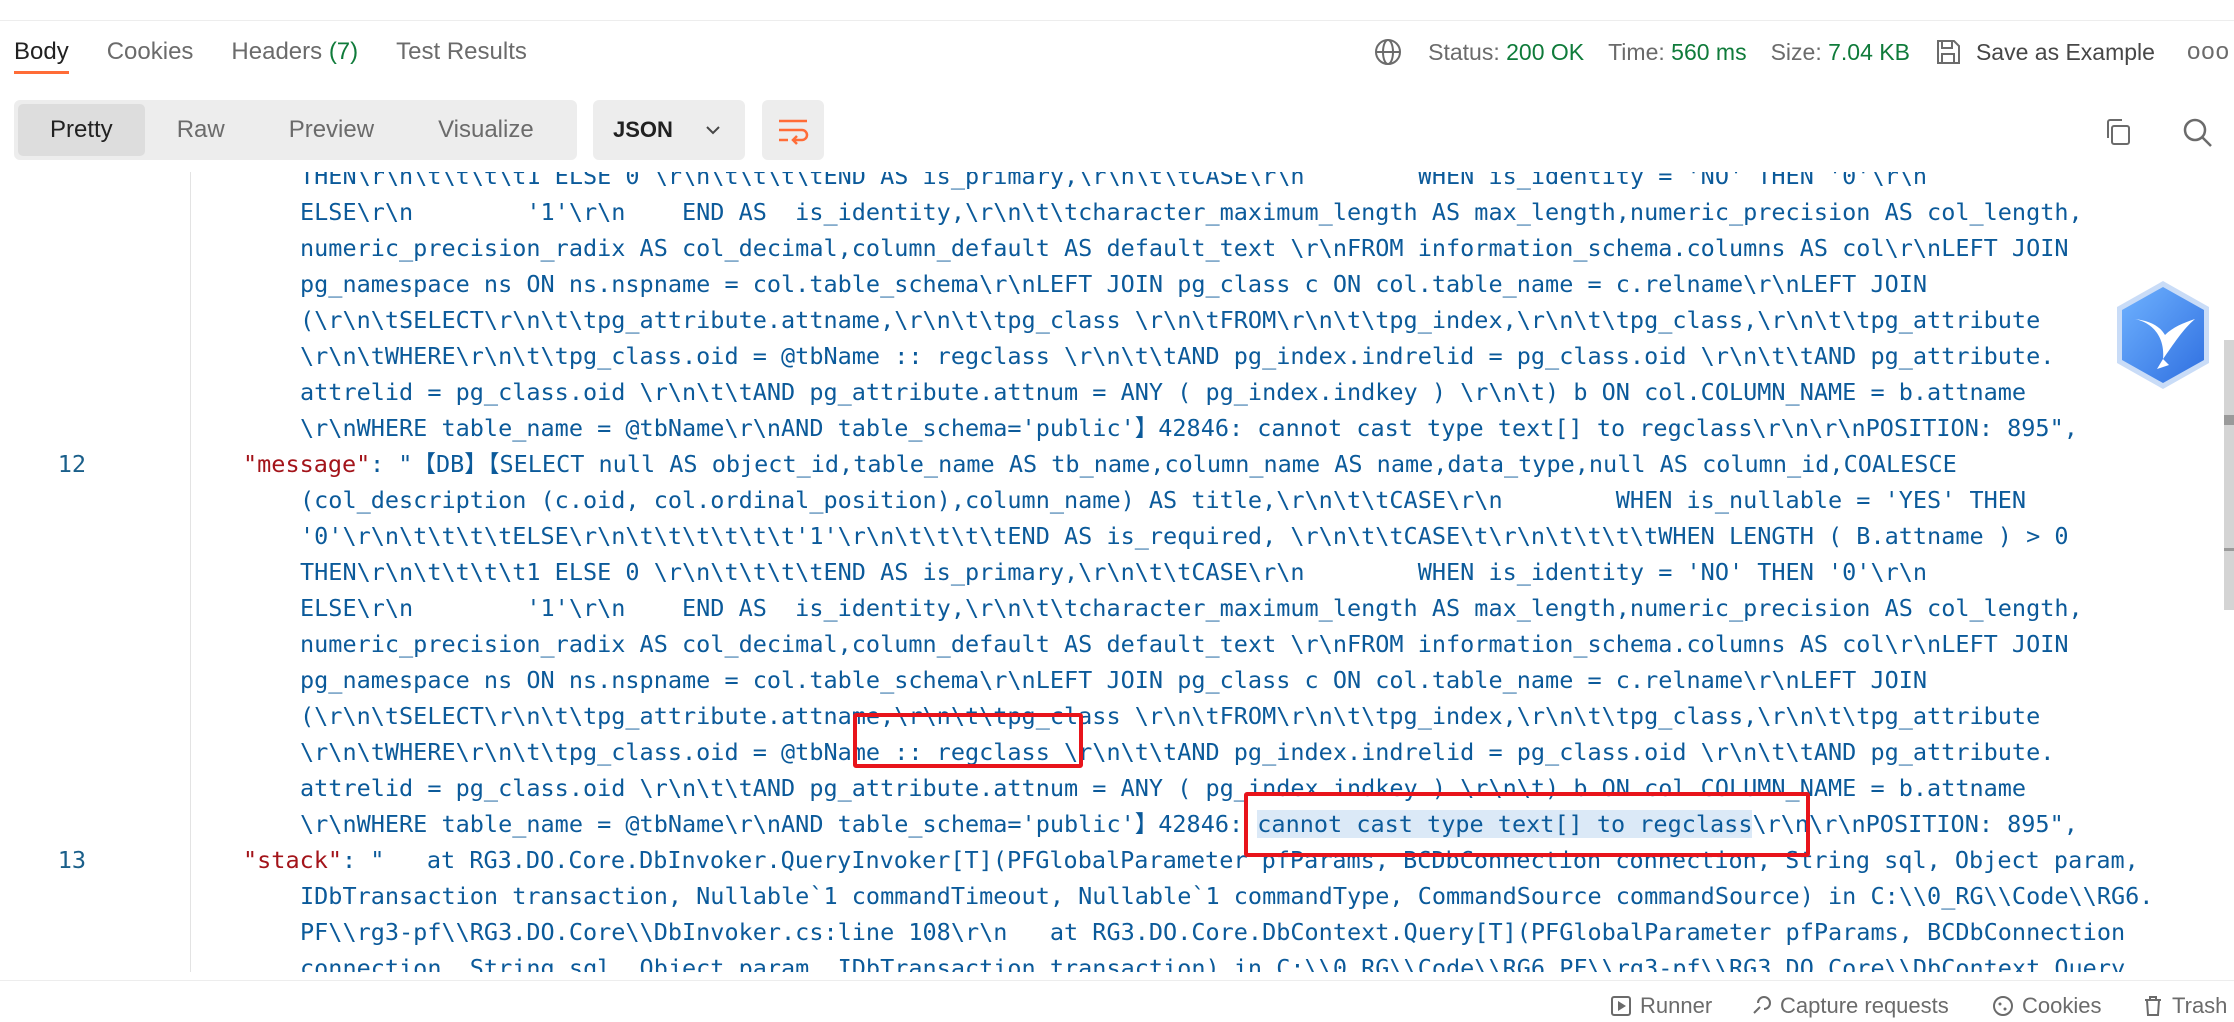 The width and height of the screenshot is (2234, 1022). I want to click on line-number: 13, so click(71, 860).